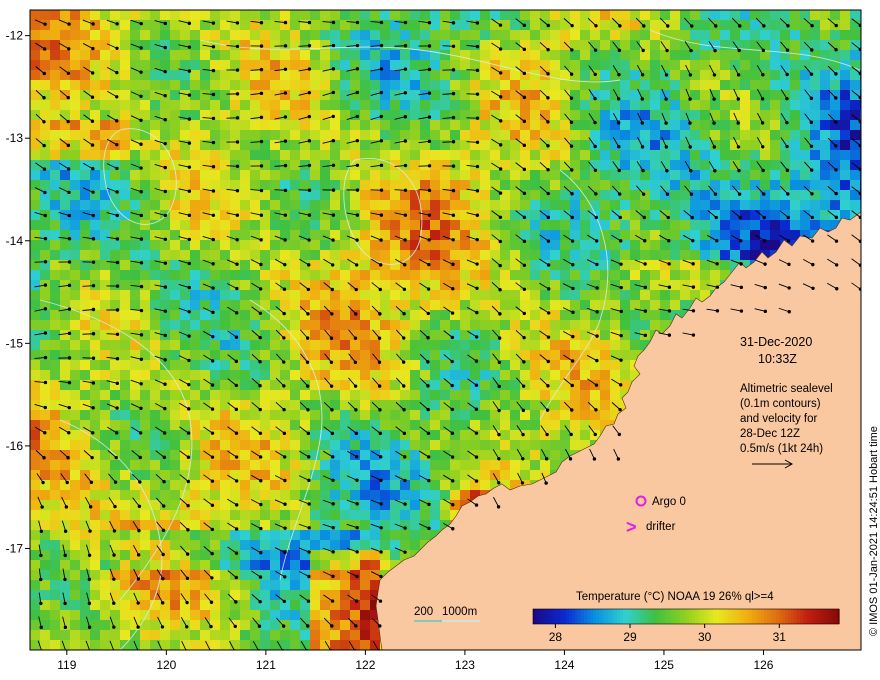 This screenshot has height=680, width=880. I want to click on drifter-symbol: >, so click(631, 527).